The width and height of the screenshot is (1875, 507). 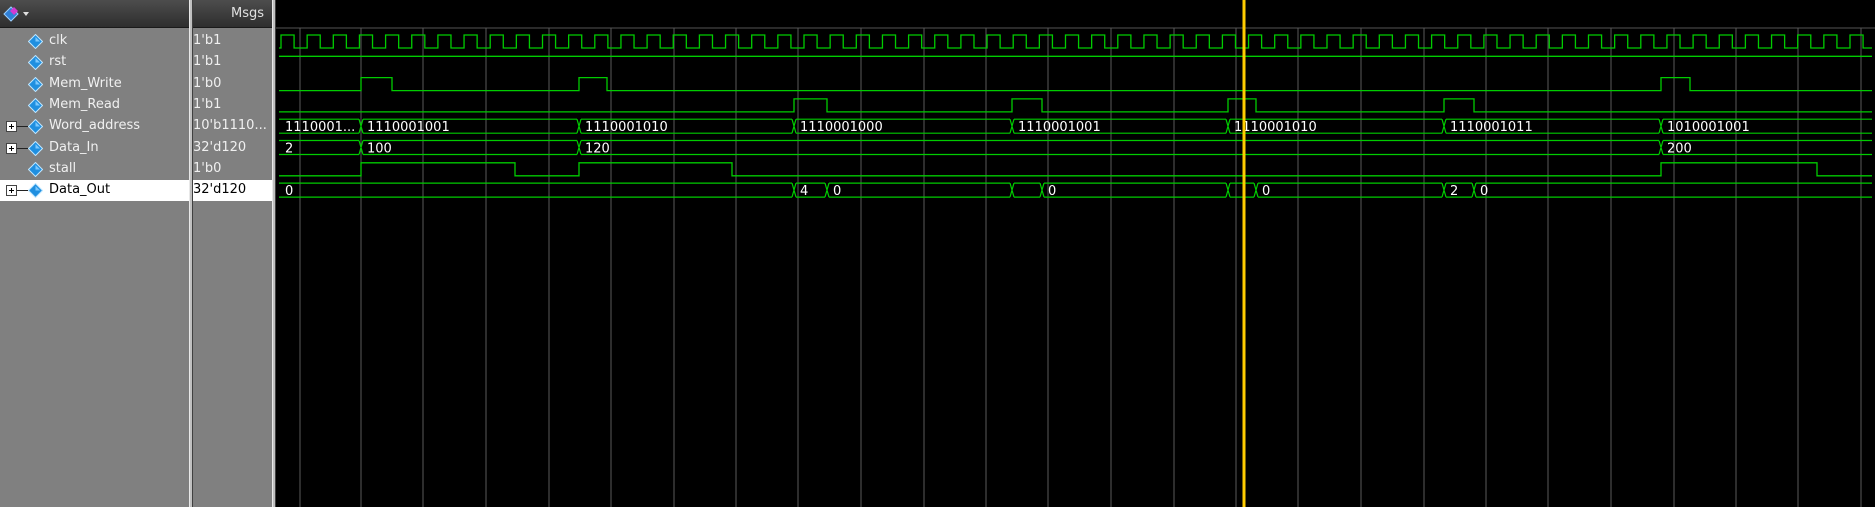 I want to click on mem-write-waveform, so click(x=1075, y=84).